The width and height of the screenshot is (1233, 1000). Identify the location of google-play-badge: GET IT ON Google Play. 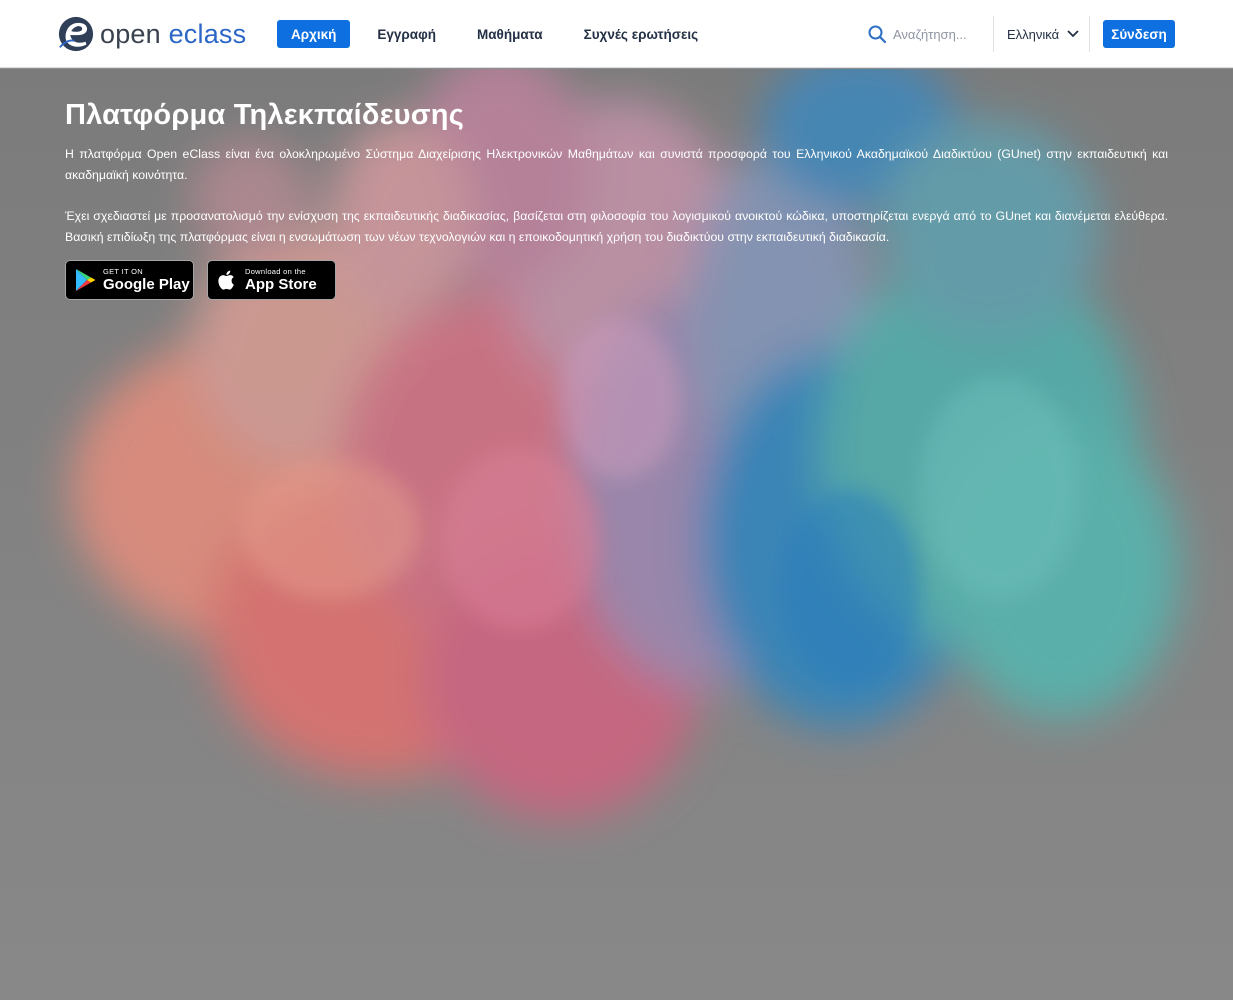
(129, 280).